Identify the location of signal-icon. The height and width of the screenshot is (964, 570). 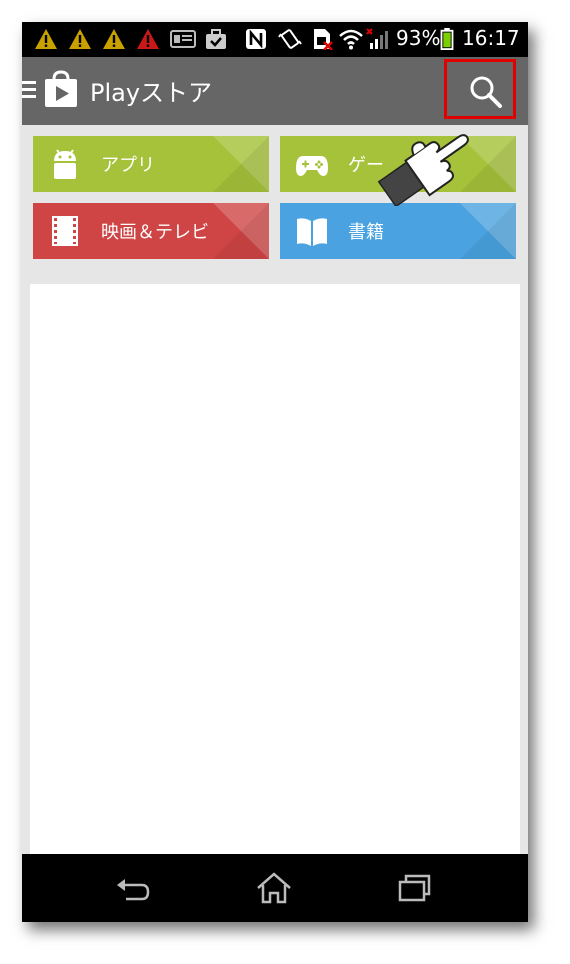
(377, 38).